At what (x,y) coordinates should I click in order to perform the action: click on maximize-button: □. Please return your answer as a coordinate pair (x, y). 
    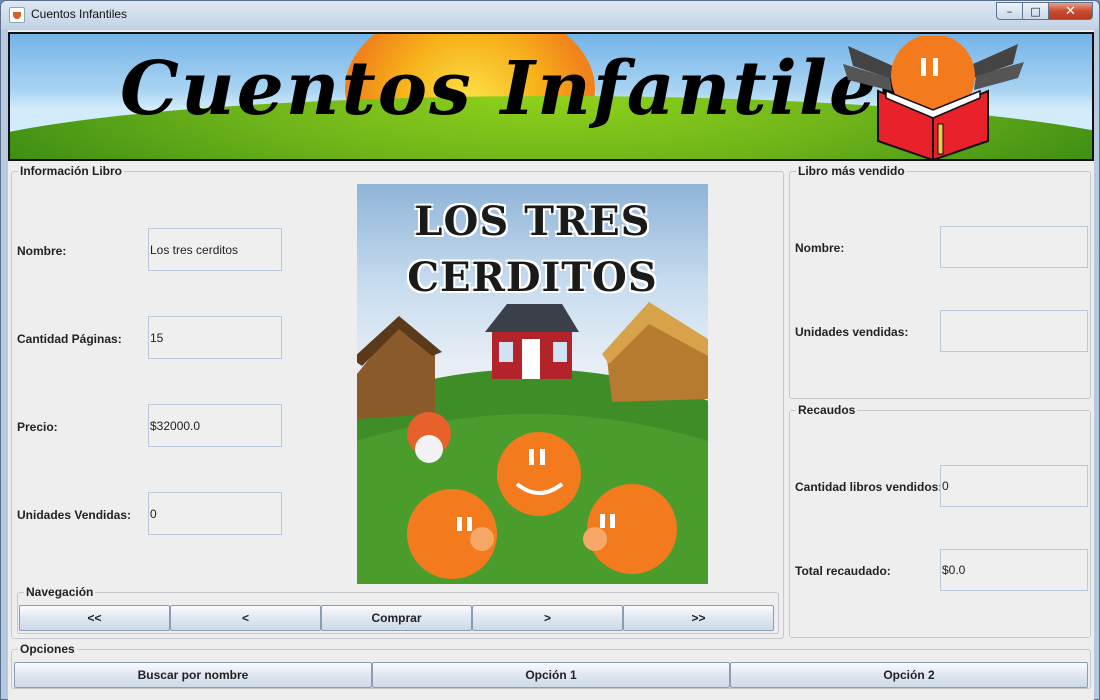
    Looking at the image, I should click on (1036, 11).